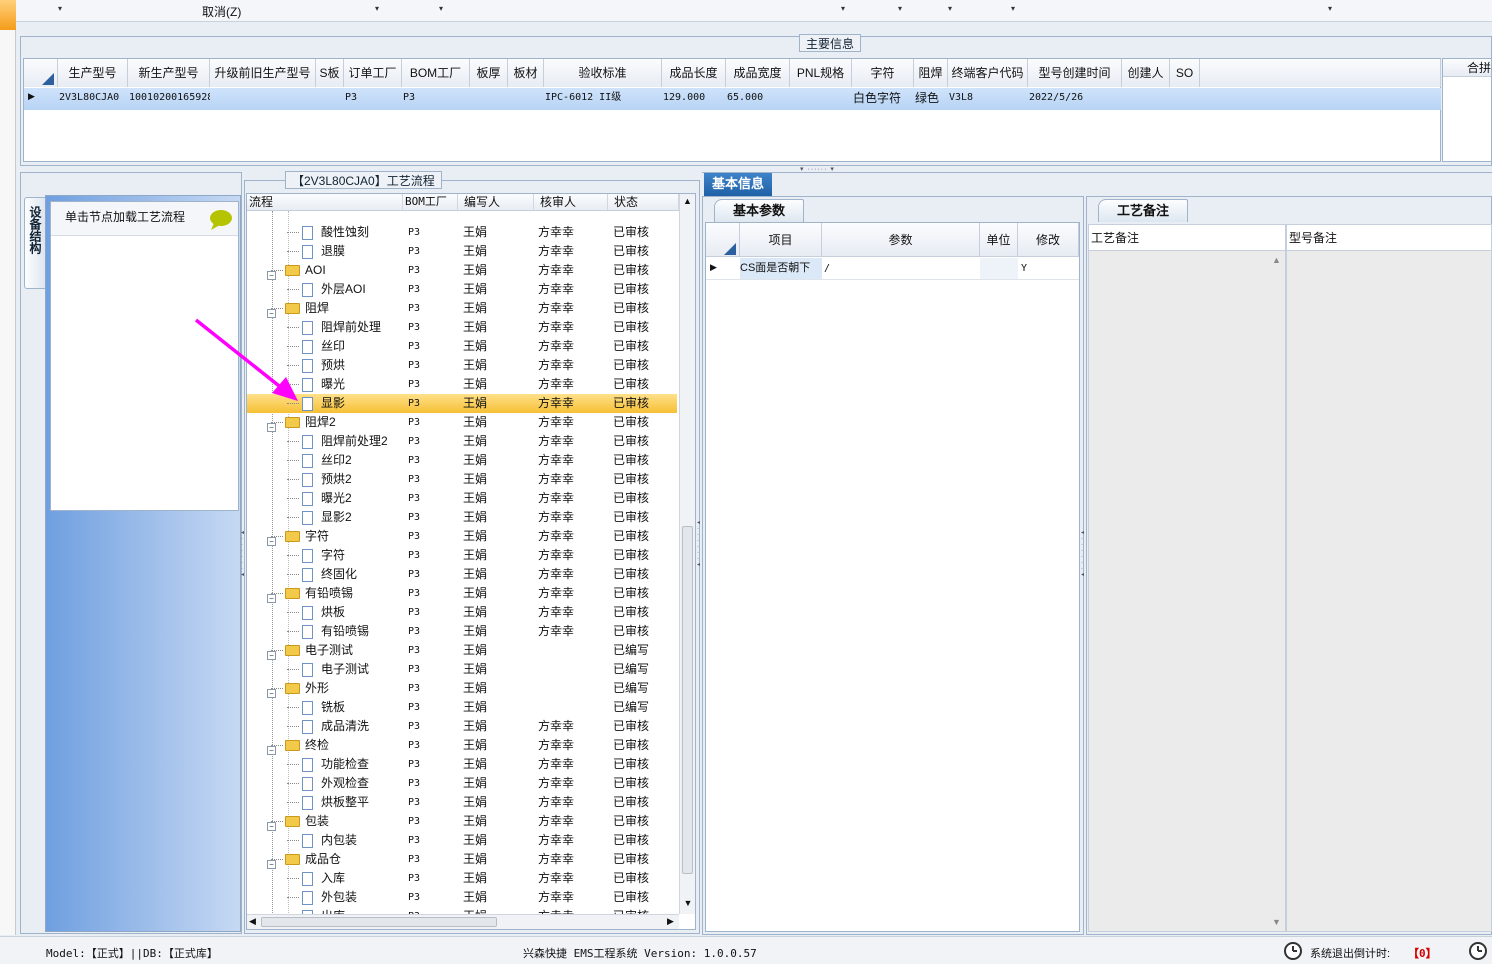 Image resolution: width=1492 pixels, height=964 pixels. What do you see at coordinates (93, 98) in the screenshot?
I see `grid-cell: 2V3L80CJA0` at bounding box center [93, 98].